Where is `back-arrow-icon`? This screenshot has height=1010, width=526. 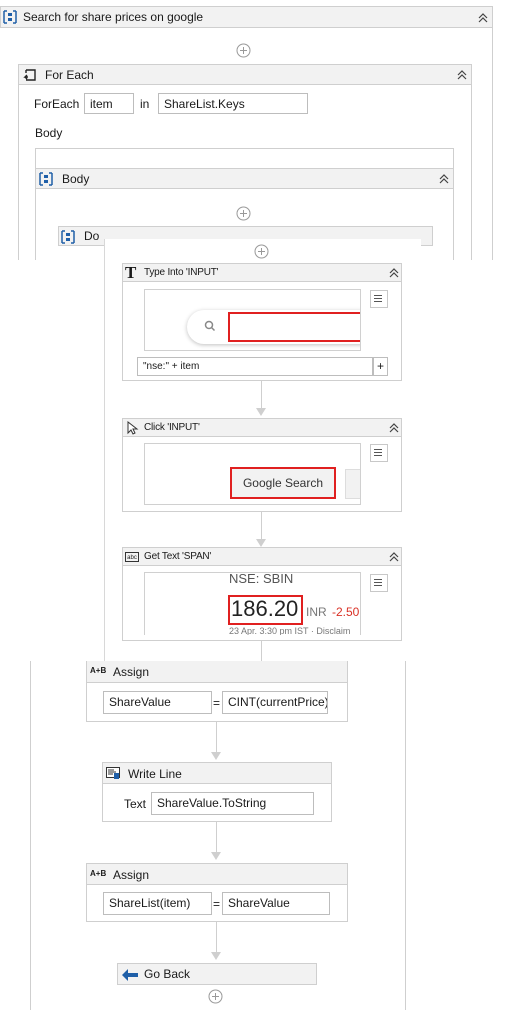
back-arrow-icon is located at coordinates (130, 976).